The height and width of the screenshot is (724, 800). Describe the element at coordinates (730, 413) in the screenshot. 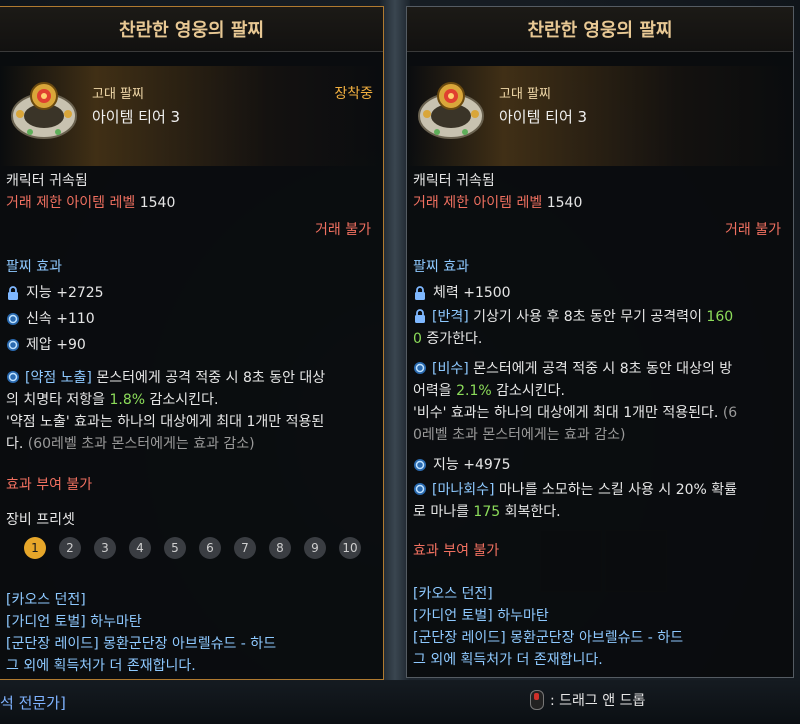

I see `effect-note: (6` at that location.